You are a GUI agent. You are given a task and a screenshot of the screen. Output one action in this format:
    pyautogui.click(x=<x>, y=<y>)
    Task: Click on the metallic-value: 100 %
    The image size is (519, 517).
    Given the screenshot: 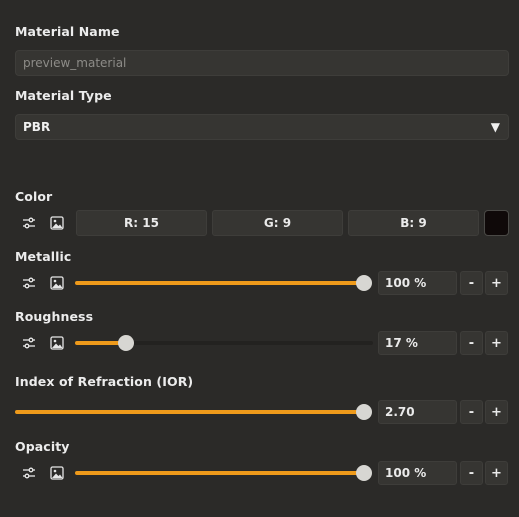 What is the action you would take?
    pyautogui.click(x=417, y=283)
    